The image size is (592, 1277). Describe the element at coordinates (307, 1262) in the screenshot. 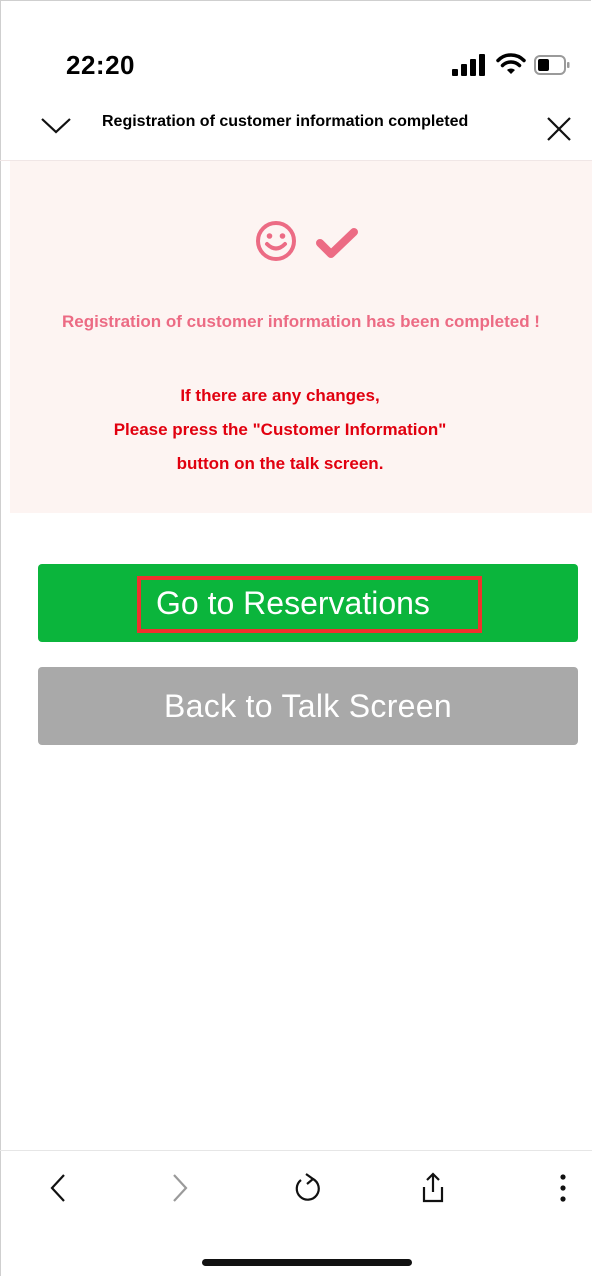

I see `home-indicator` at that location.